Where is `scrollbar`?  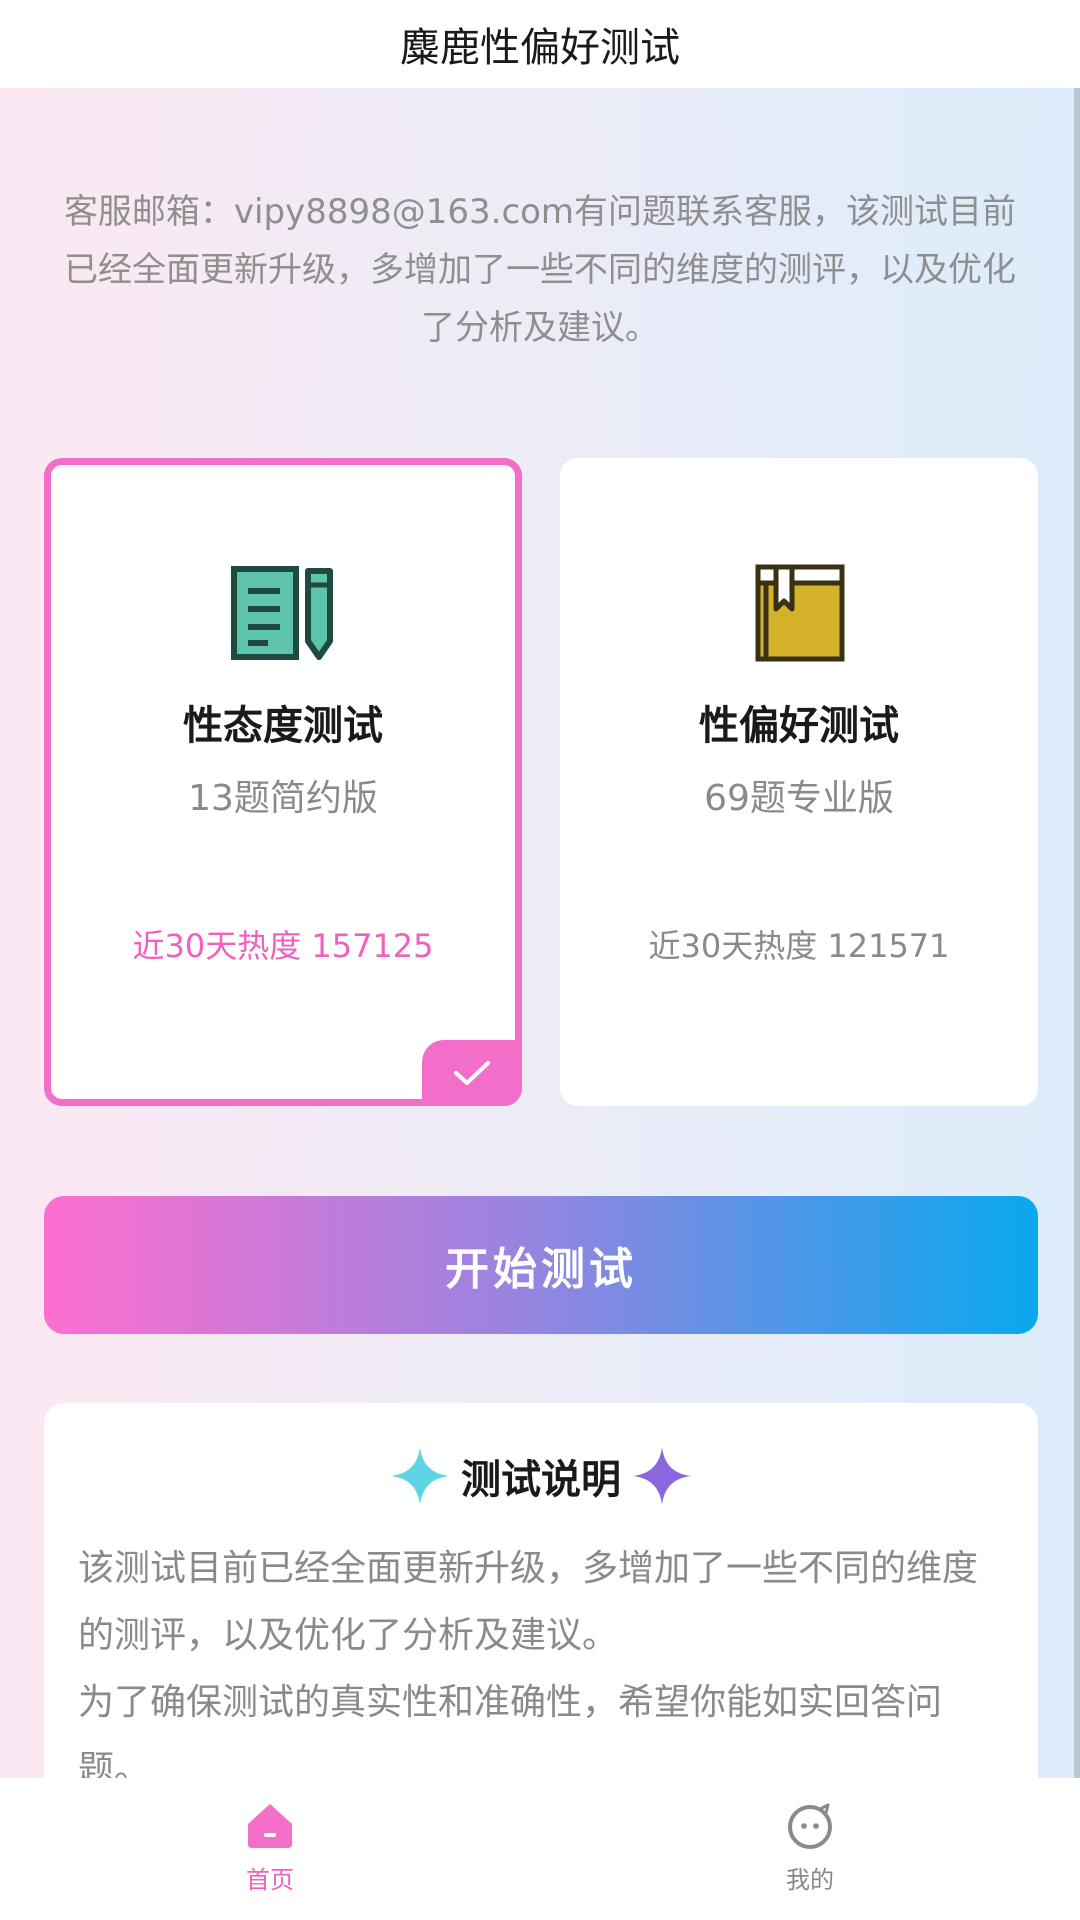
scrollbar is located at coordinates (1077, 933).